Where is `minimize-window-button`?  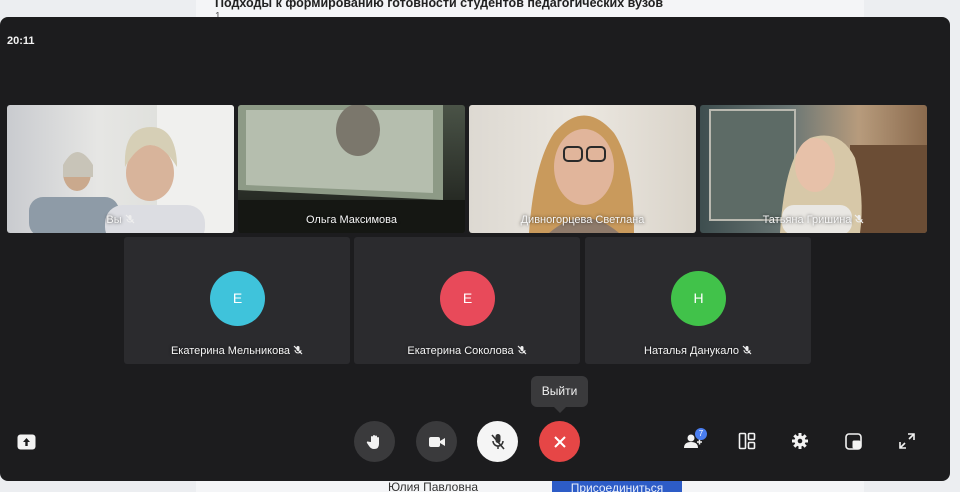 minimize-window-button is located at coordinates (853, 441).